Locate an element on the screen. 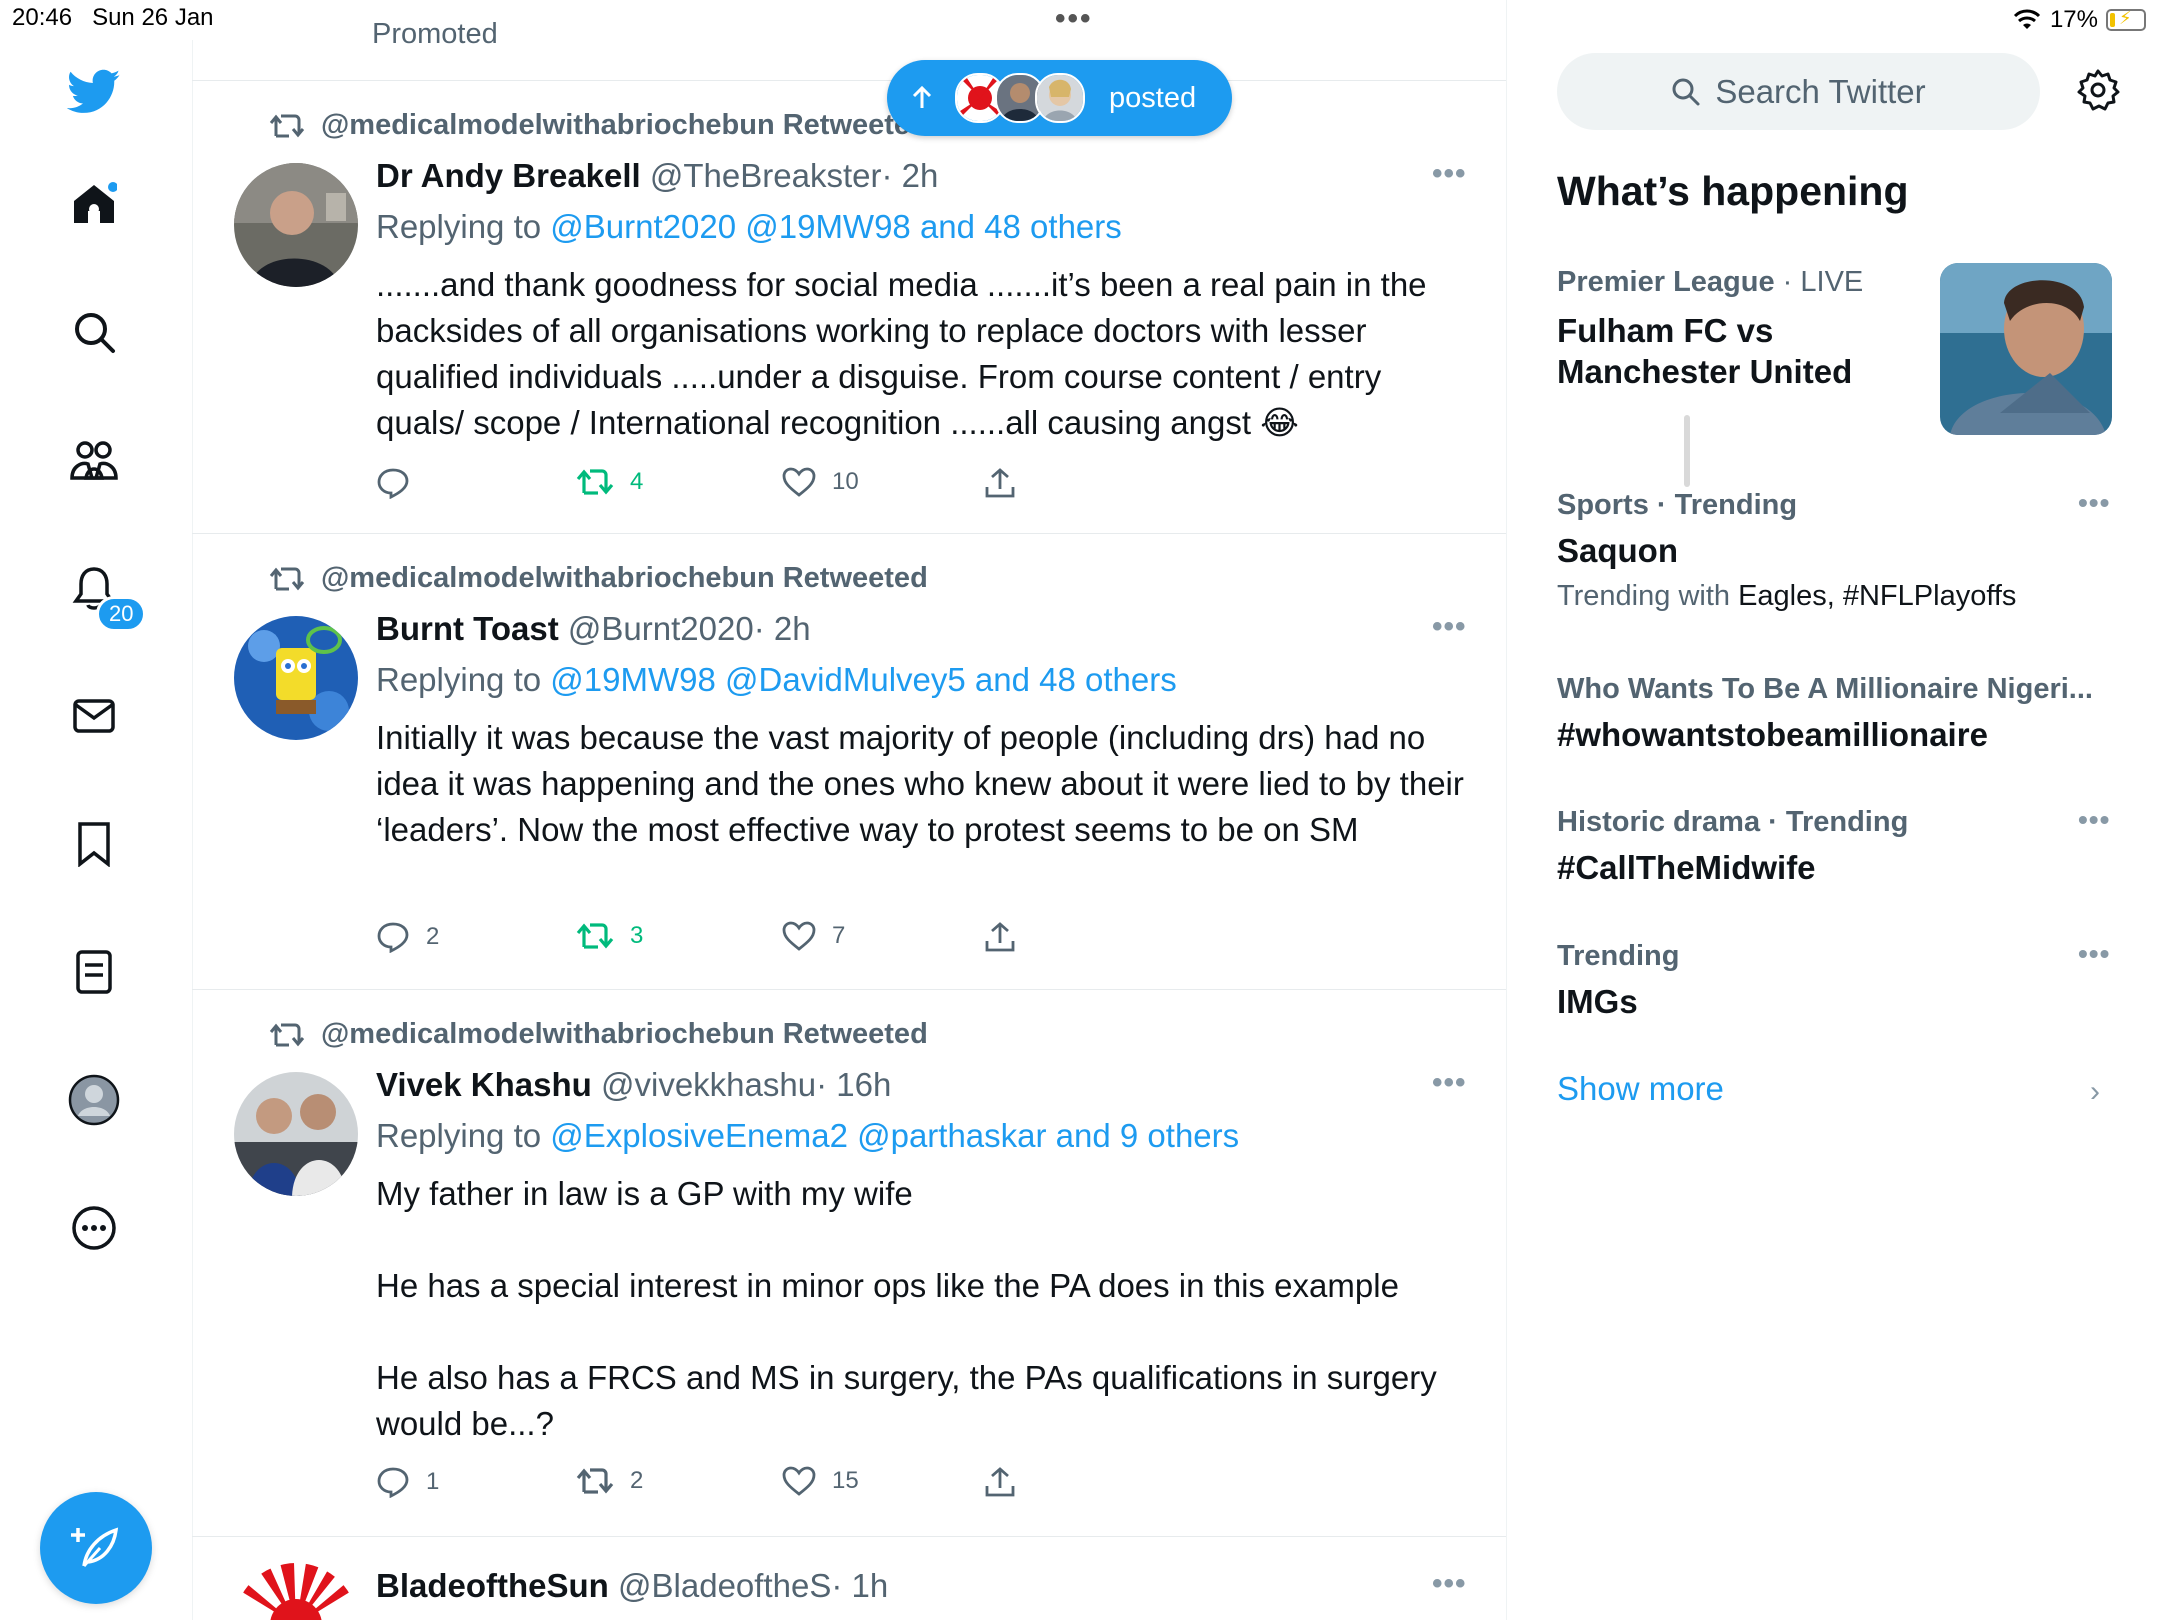  reply-button: 2 is located at coordinates (407, 937).